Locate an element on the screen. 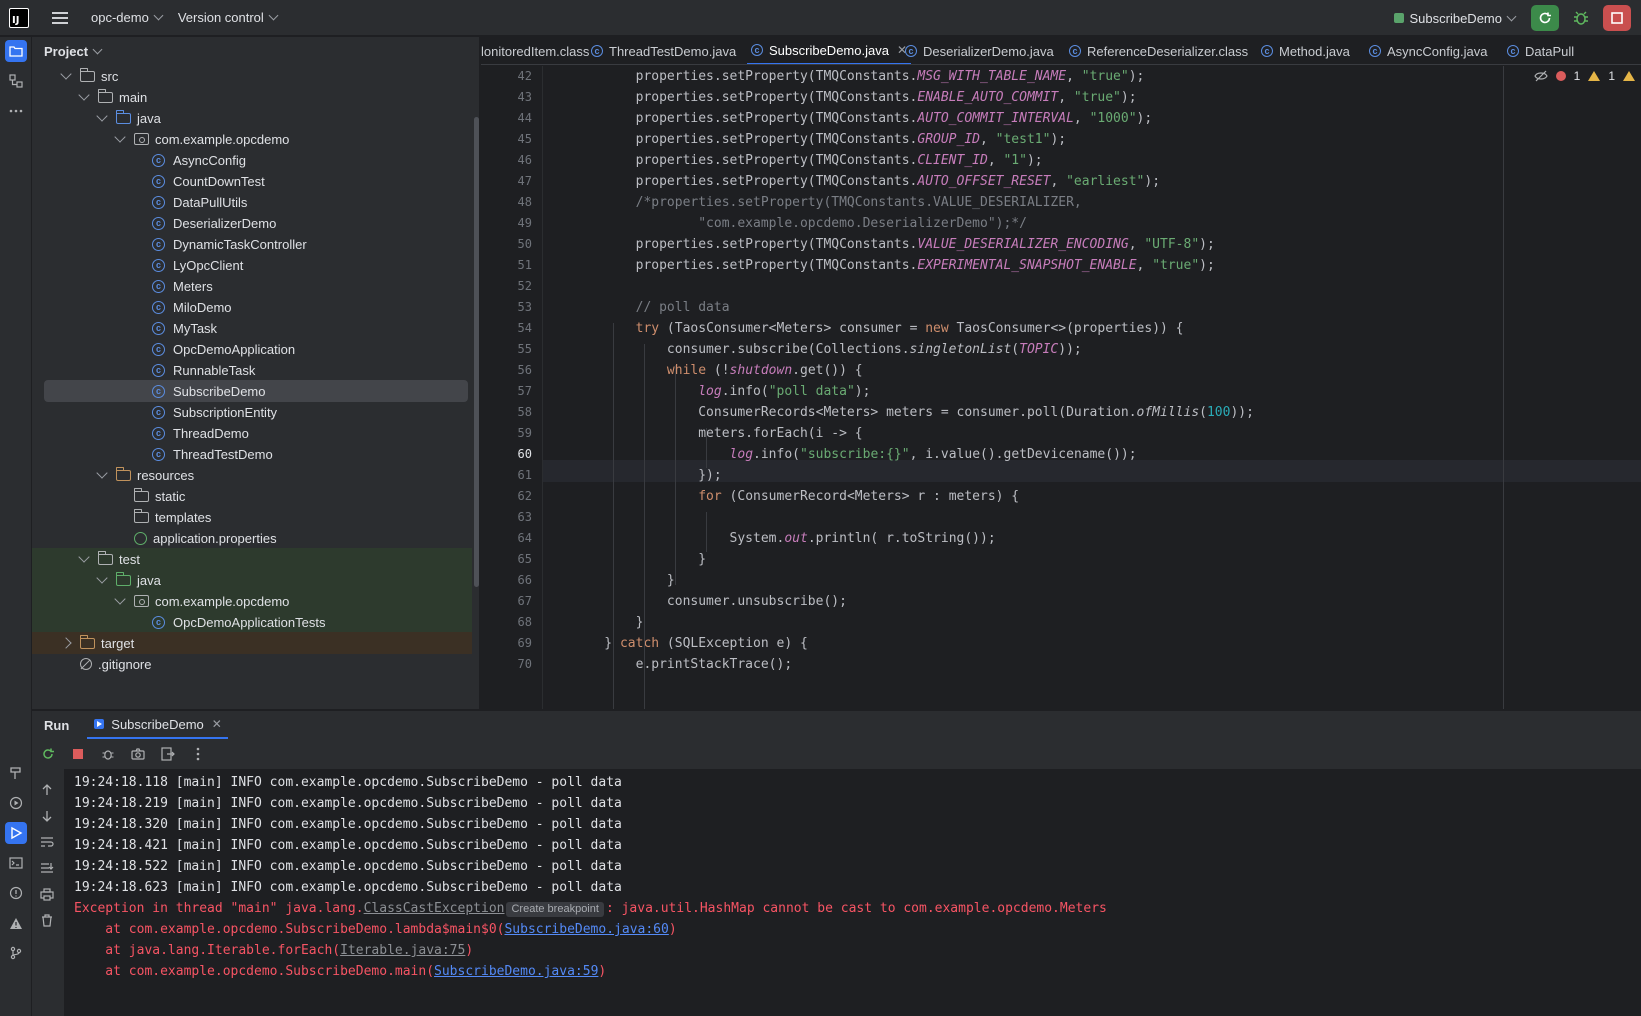  version-control-menu: Version control is located at coordinates (228, 17).